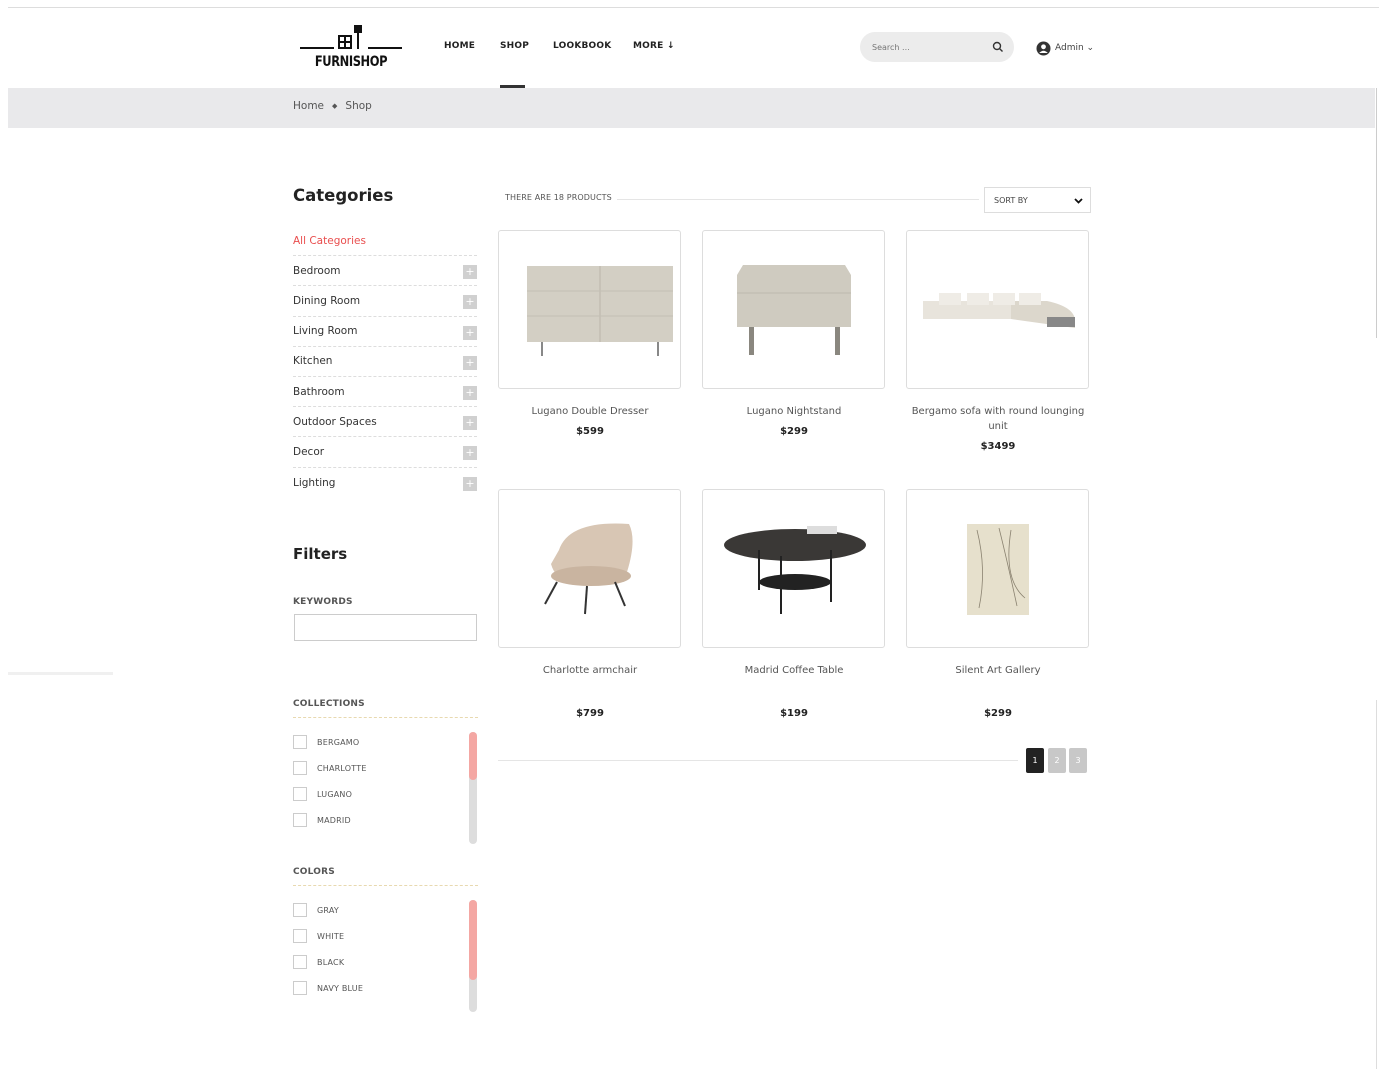  Describe the element at coordinates (998, 670) in the screenshot. I see `product-name: Silent Art Gallery` at that location.